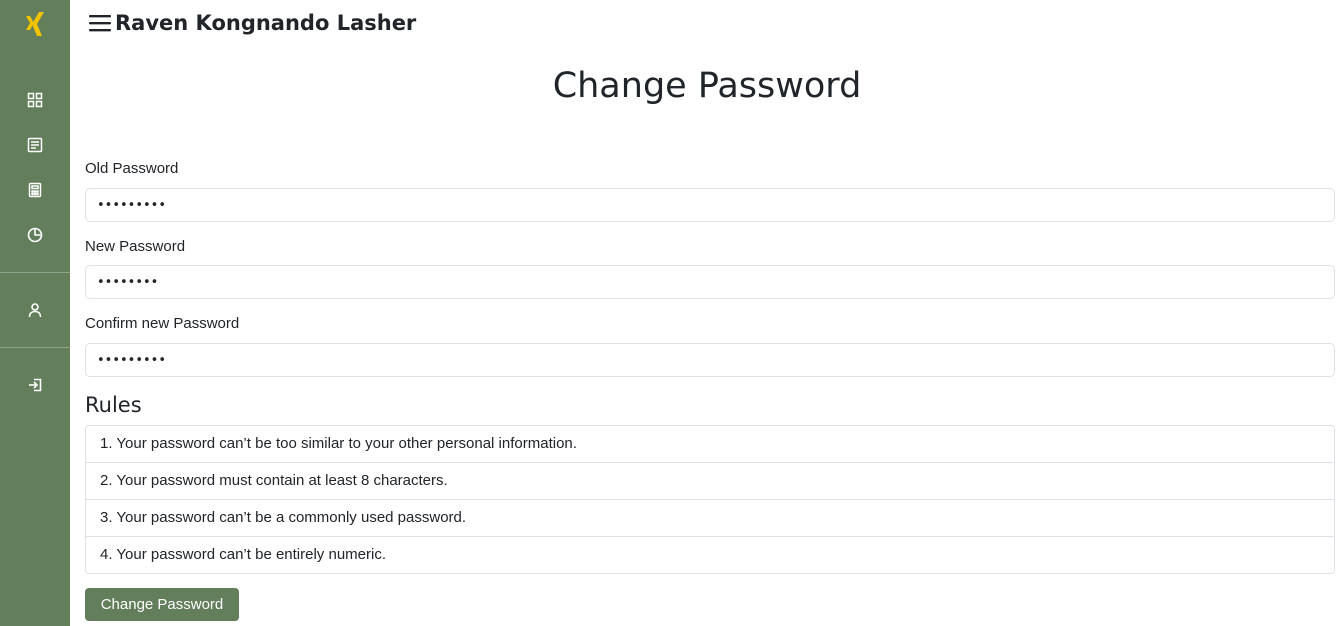 The height and width of the screenshot is (626, 1344). I want to click on sidebar-item-calculator, so click(35, 190).